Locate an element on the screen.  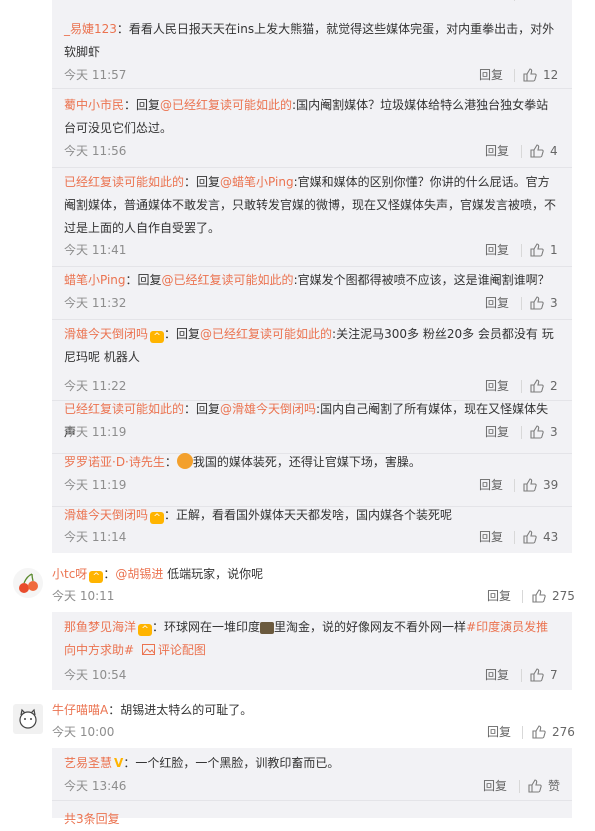
username-link: 牛仔喵喵A is located at coordinates (80, 710).